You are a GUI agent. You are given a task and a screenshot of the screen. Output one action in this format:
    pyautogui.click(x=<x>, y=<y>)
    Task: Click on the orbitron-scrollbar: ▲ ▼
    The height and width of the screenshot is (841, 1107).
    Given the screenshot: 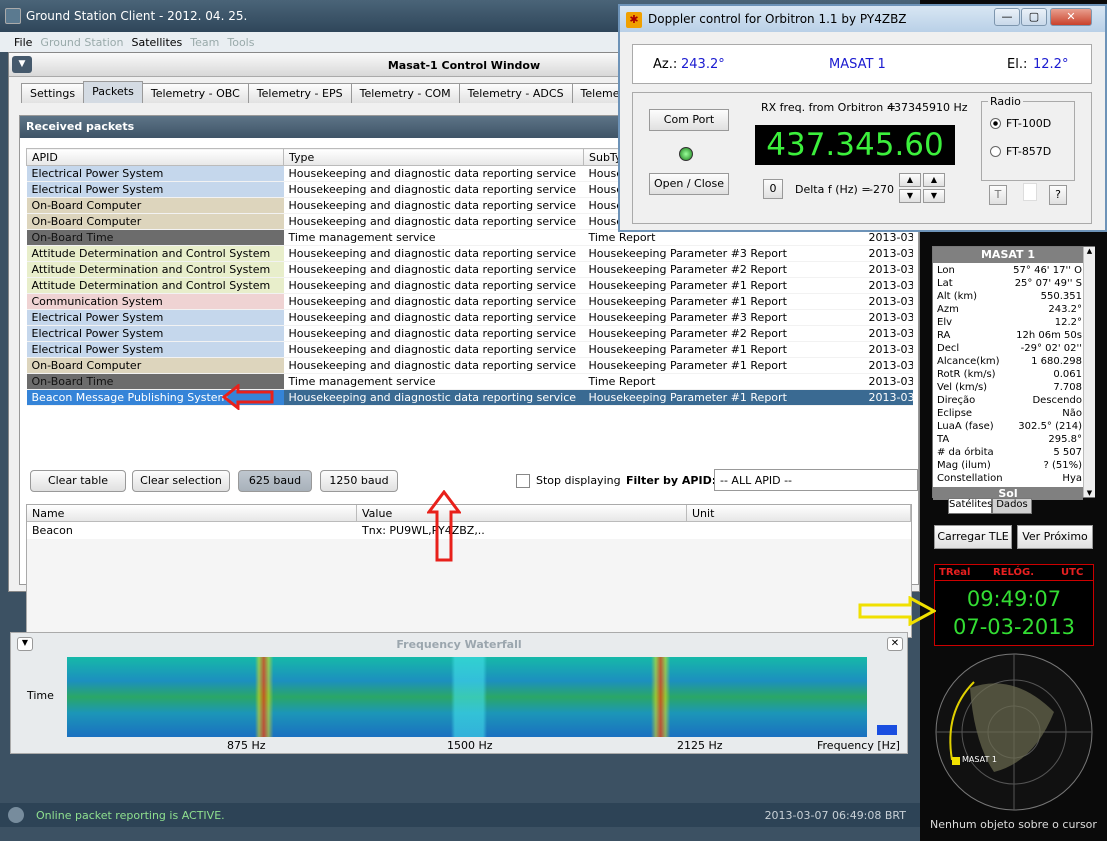 What is the action you would take?
    pyautogui.click(x=1089, y=372)
    